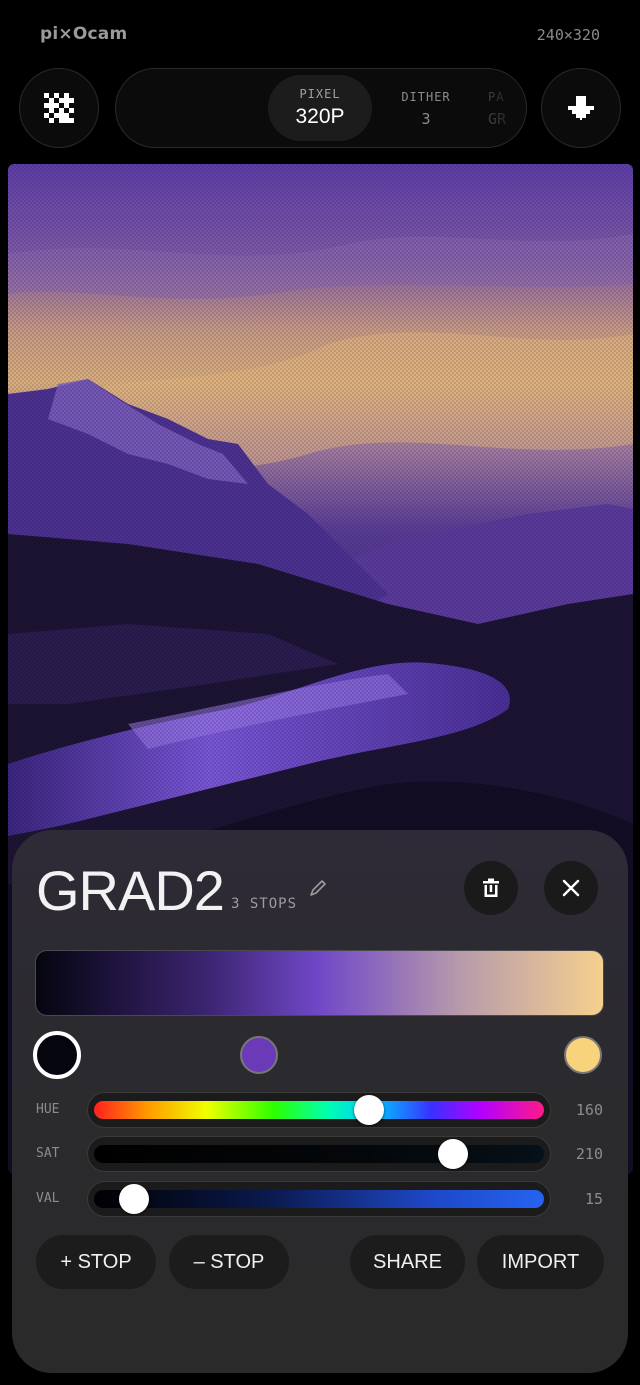 The height and width of the screenshot is (1385, 640). Describe the element at coordinates (229, 1262) in the screenshot. I see `remove-stop-button: – STOP` at that location.